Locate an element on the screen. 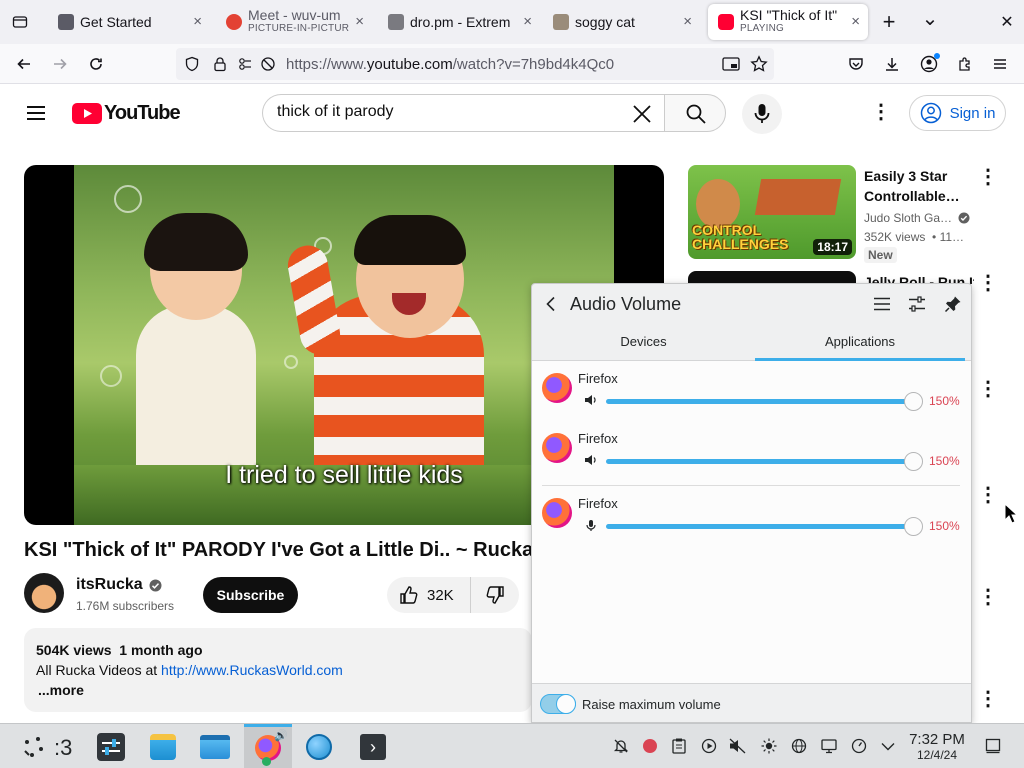 Image resolution: width=1024 pixels, height=768 pixels. task-dolphin is located at coordinates (215, 747).